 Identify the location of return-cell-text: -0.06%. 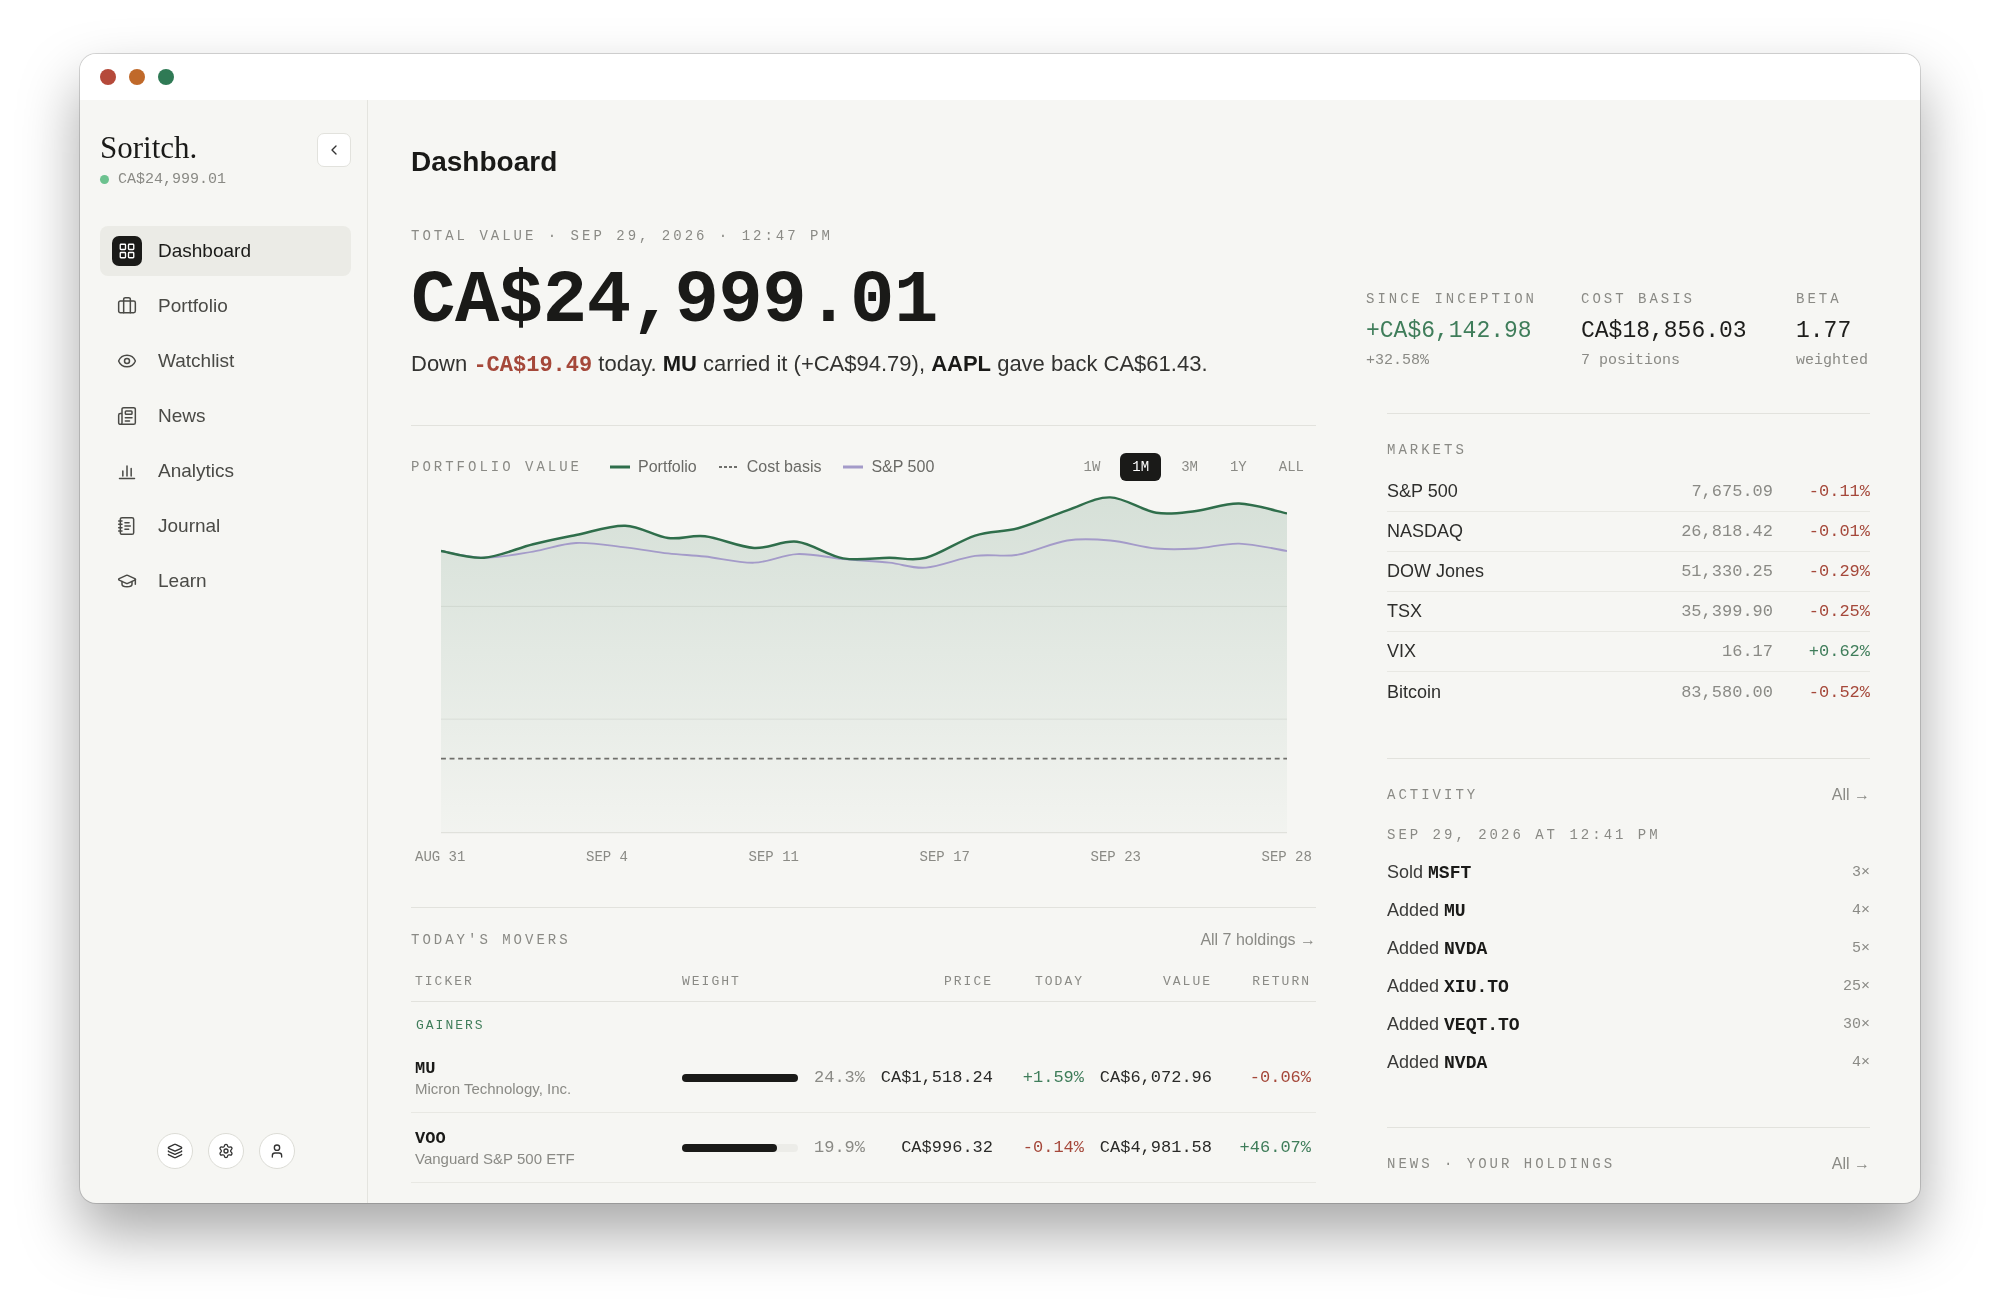
(1279, 1077).